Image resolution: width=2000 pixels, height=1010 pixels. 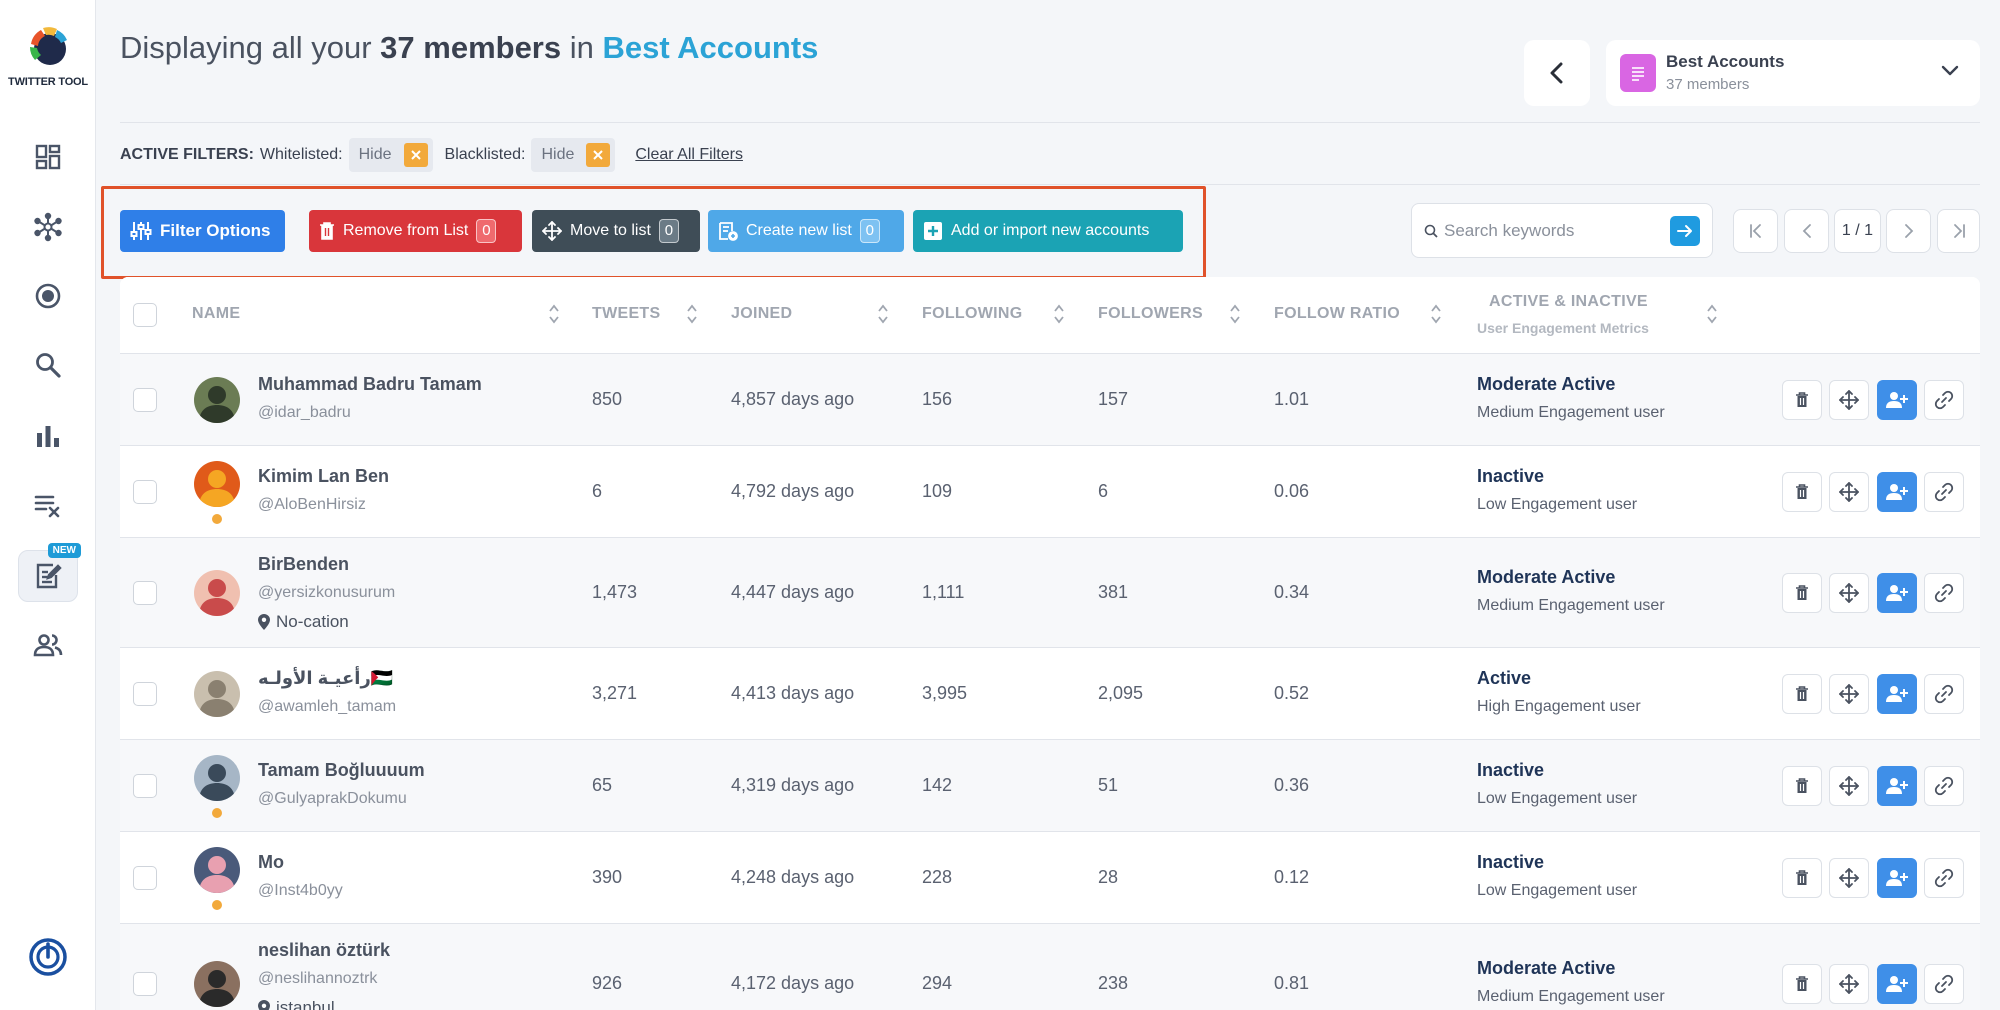 I want to click on prev-page-button, so click(x=1806, y=231).